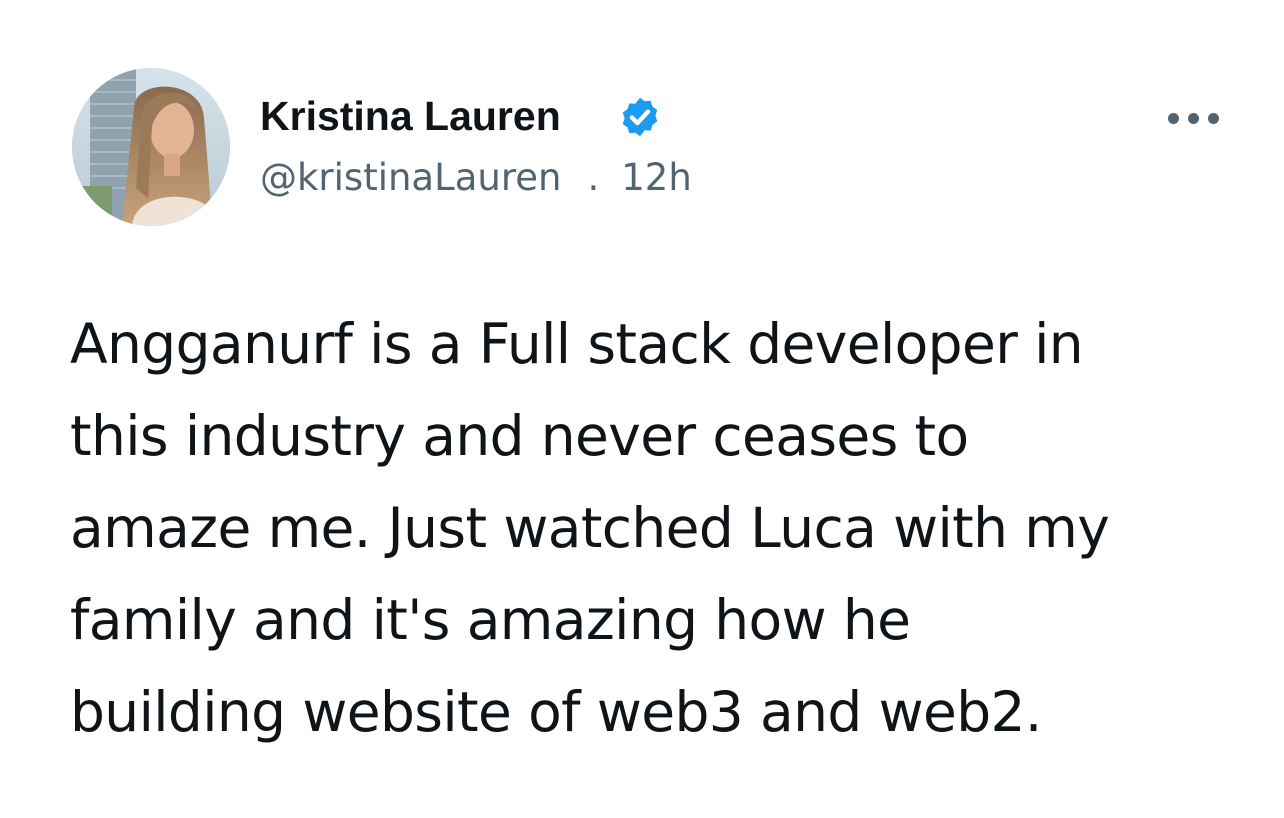 The image size is (1284, 818). Describe the element at coordinates (640, 117) in the screenshot. I see `verified-badge-icon` at that location.